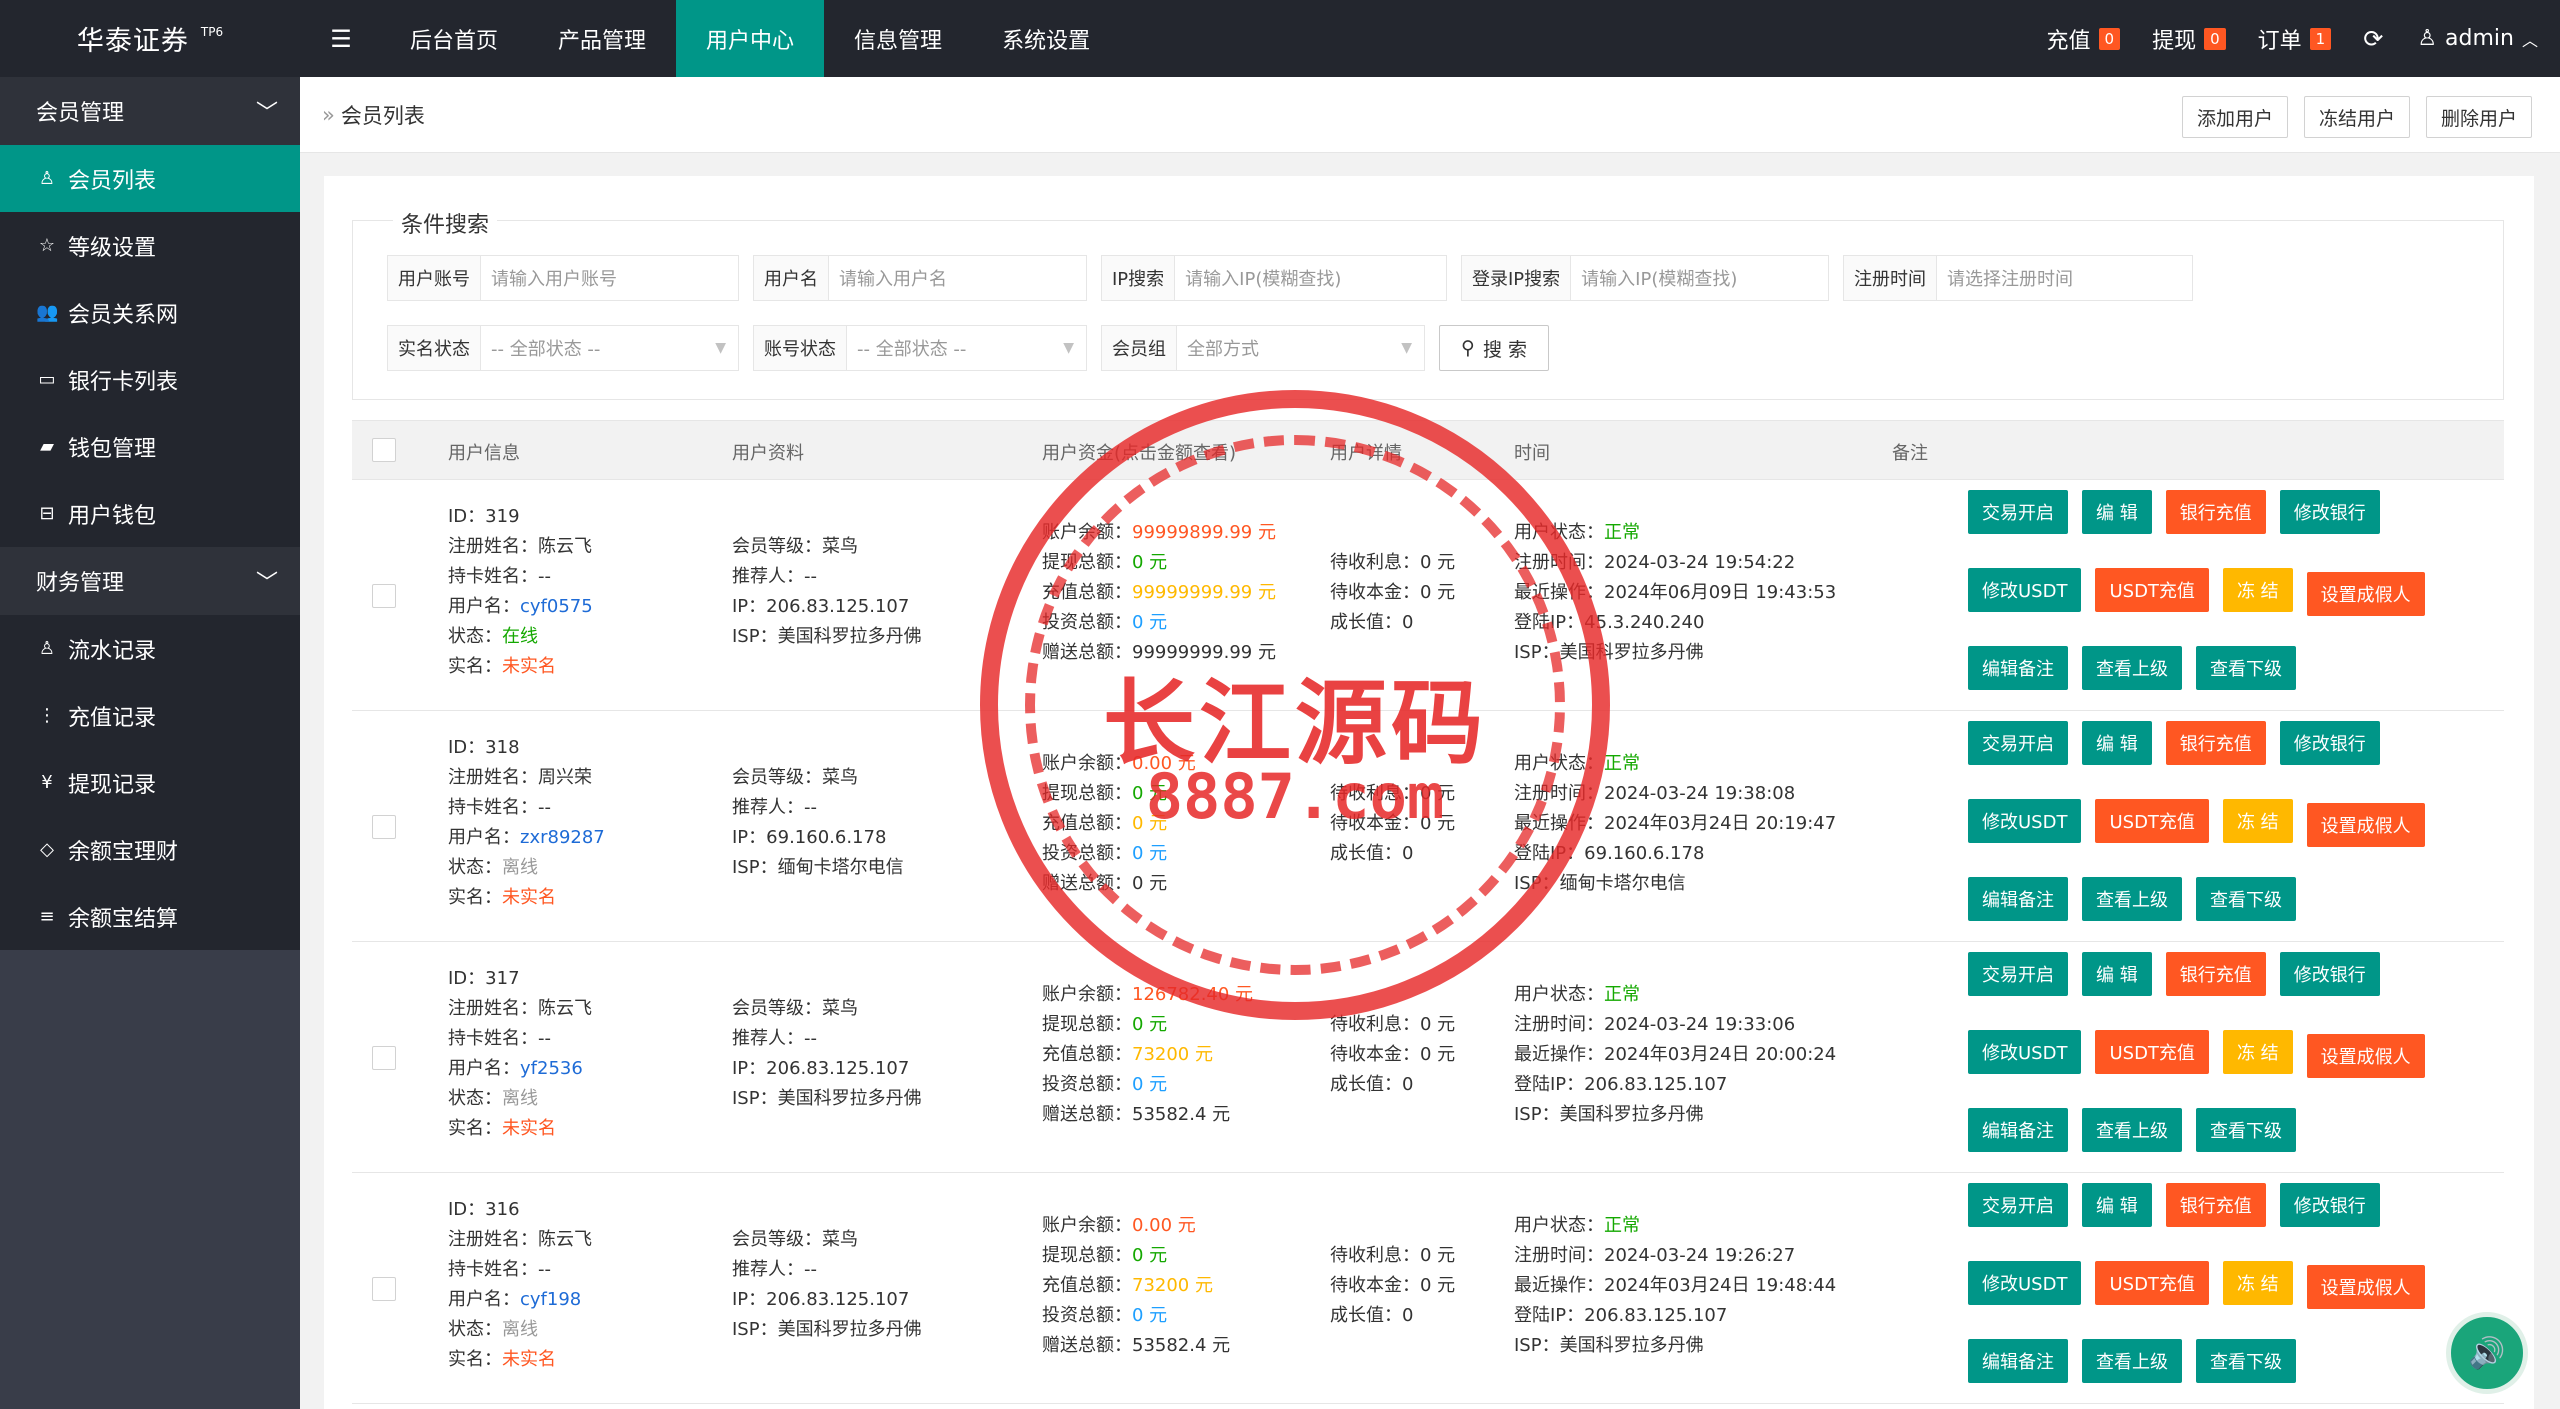 Image resolution: width=2560 pixels, height=1409 pixels. Describe the element at coordinates (554, 278) in the screenshot. I see `field-placeholder: 请输入用户账号` at that location.